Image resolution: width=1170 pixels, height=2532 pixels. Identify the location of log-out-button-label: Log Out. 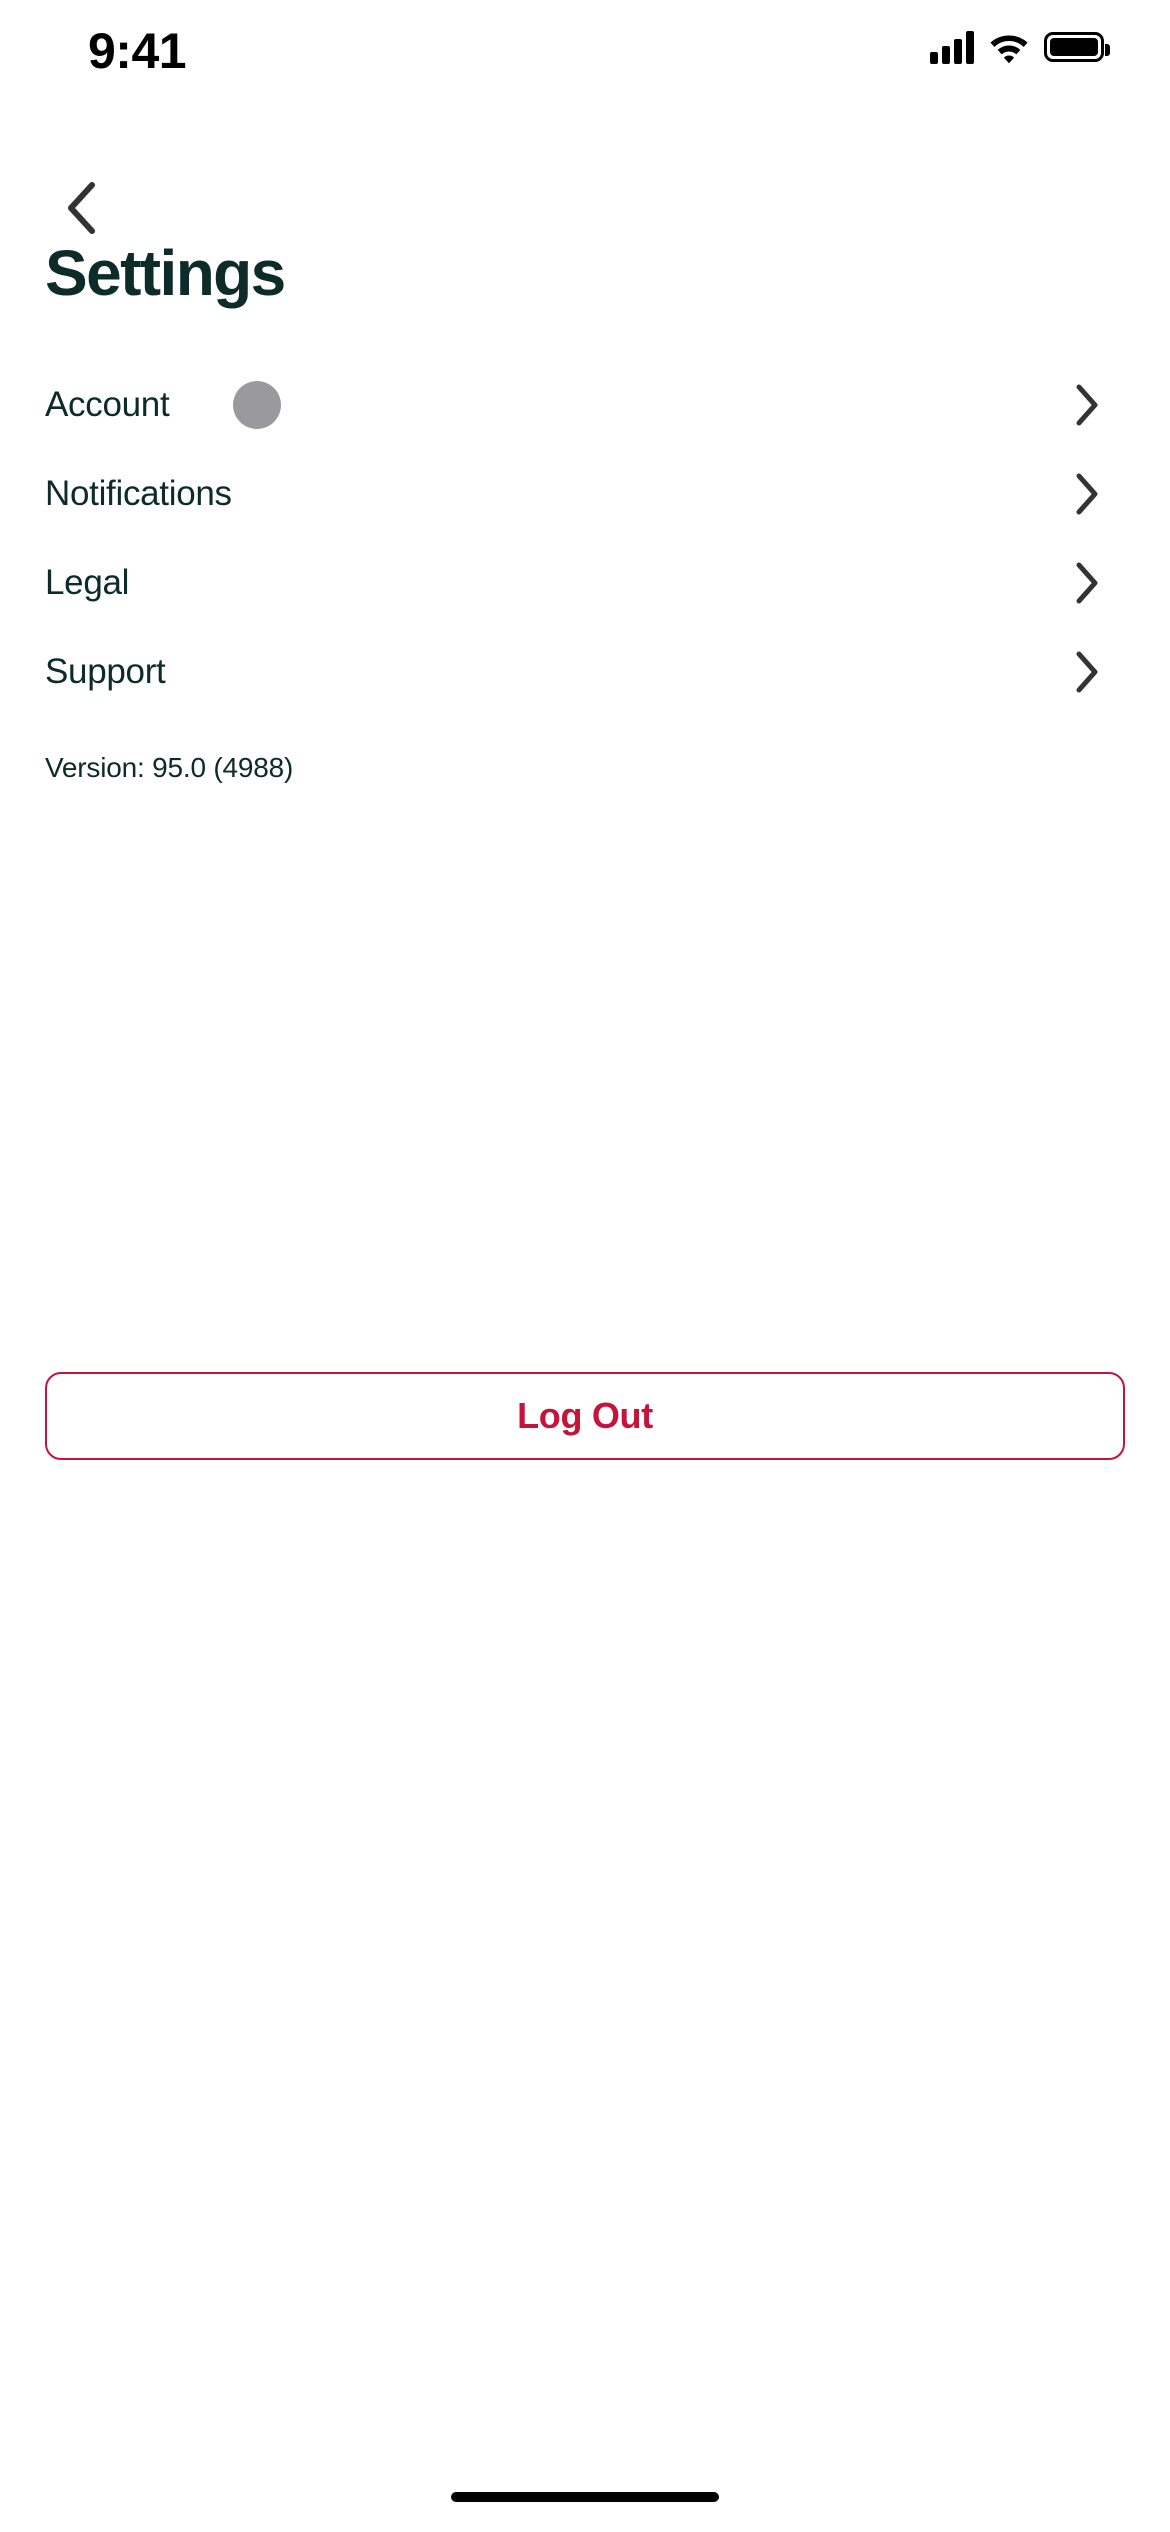
(585, 1415).